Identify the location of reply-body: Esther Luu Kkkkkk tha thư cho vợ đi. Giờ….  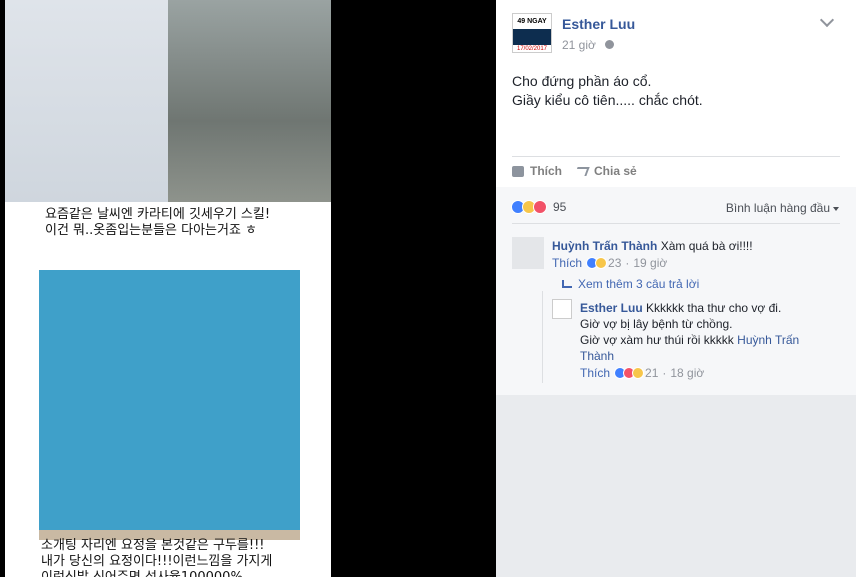
(710, 332).